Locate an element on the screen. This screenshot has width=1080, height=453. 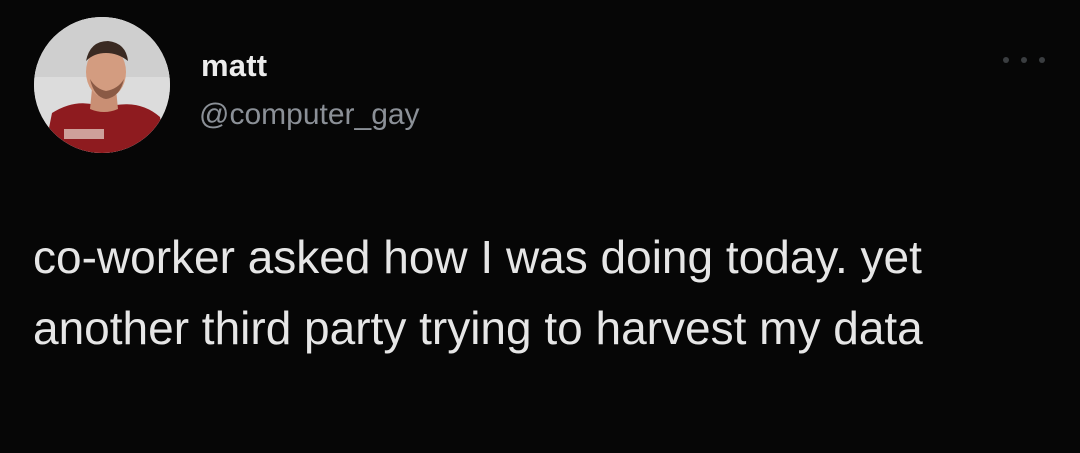
avatar is located at coordinates (102, 85).